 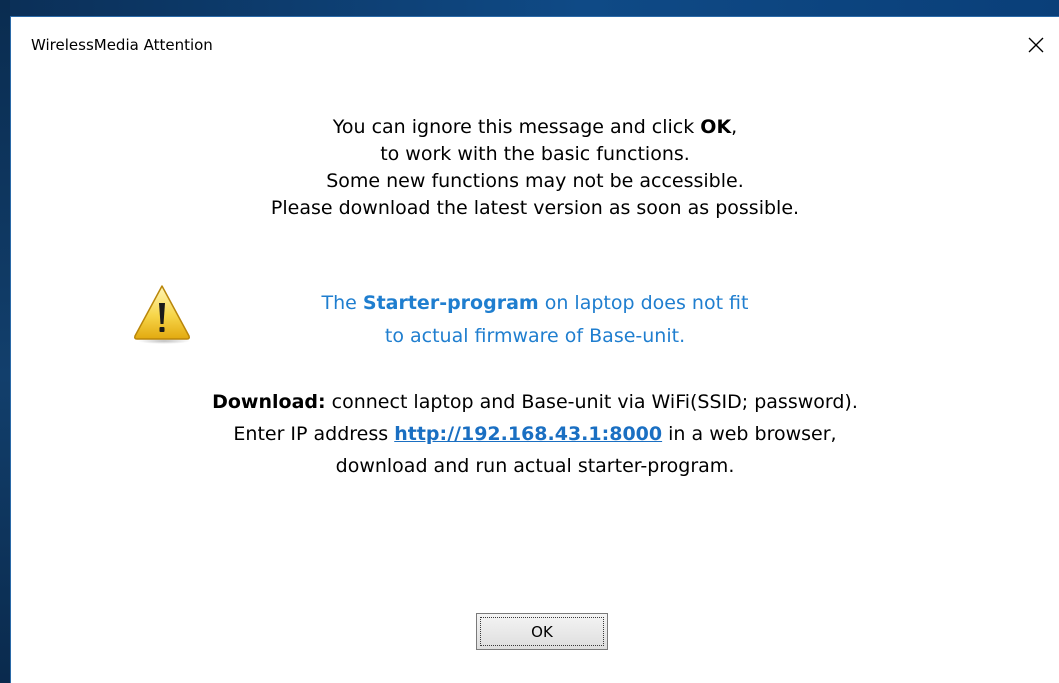 What do you see at coordinates (535, 466) in the screenshot?
I see `download-line-3: download and run actual starter-program.` at bounding box center [535, 466].